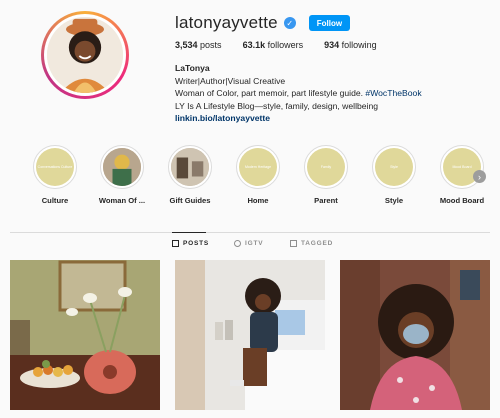 The image size is (500, 418). I want to click on profile-avatar, so click(85, 55).